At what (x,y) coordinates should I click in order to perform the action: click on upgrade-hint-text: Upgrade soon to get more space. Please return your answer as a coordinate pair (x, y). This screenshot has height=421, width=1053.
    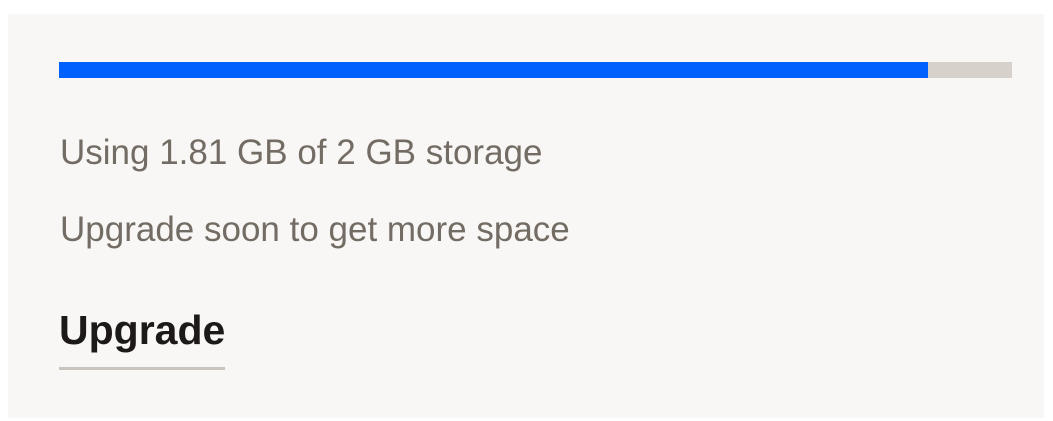
    Looking at the image, I should click on (315, 229).